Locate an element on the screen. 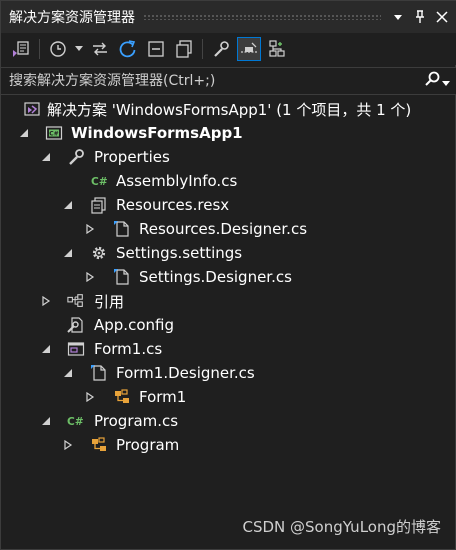 The image size is (456, 550). tree-item-program: C# Program.cs is located at coordinates (228, 421).